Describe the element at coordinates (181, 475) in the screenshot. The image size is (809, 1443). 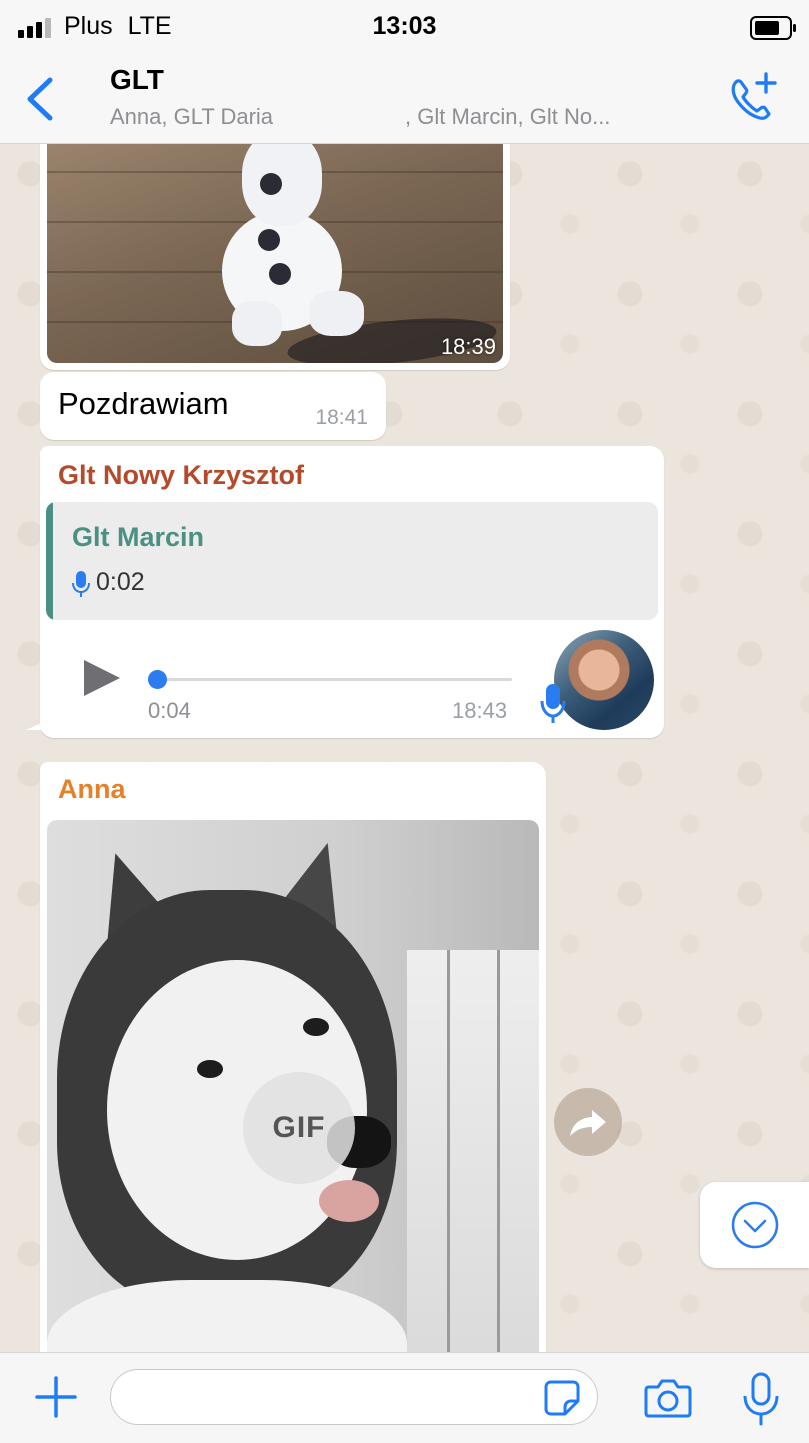
I see `sender-name: Glt Nowy Krzysztof` at that location.